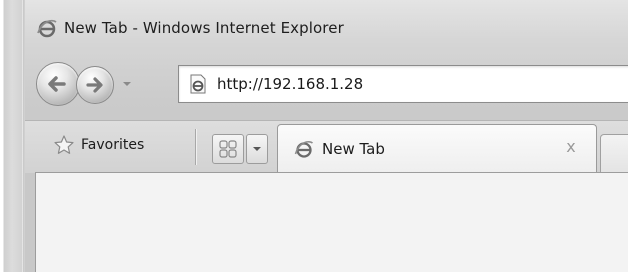 The image size is (628, 272). I want to click on title-bar: New Tab - Windows Internet Explorer, so click(190, 28).